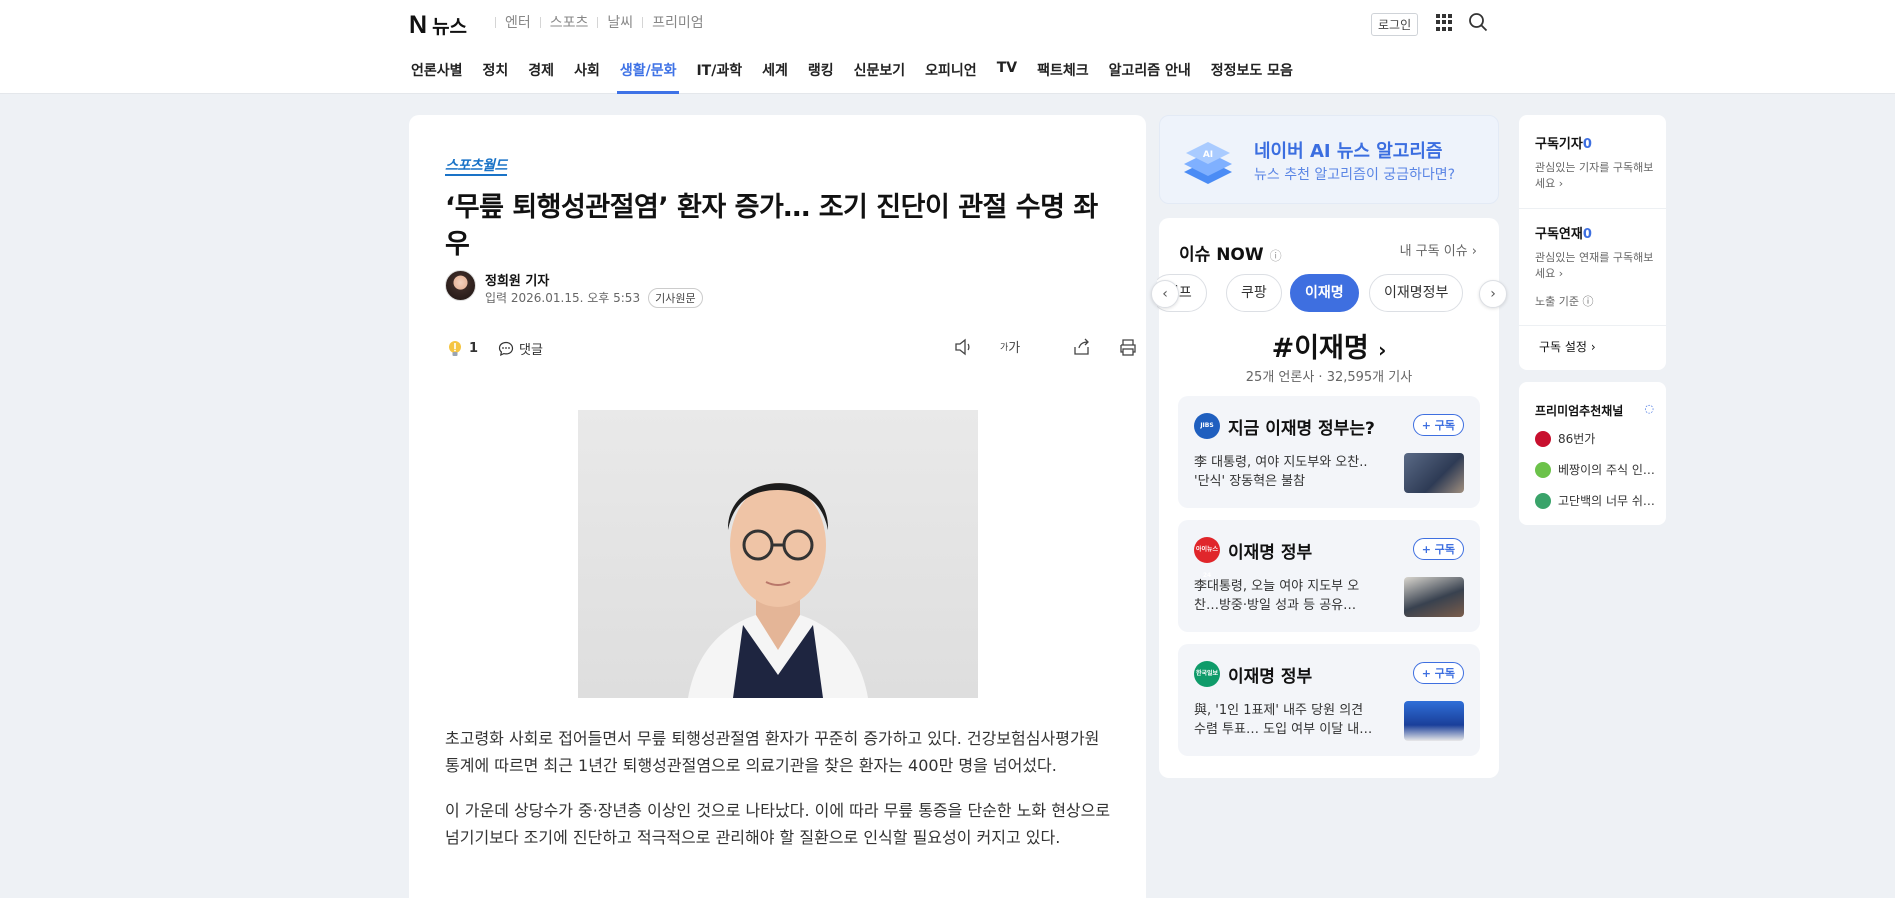 The width and height of the screenshot is (1895, 898). I want to click on nav-tab-tv: TV, so click(1007, 77).